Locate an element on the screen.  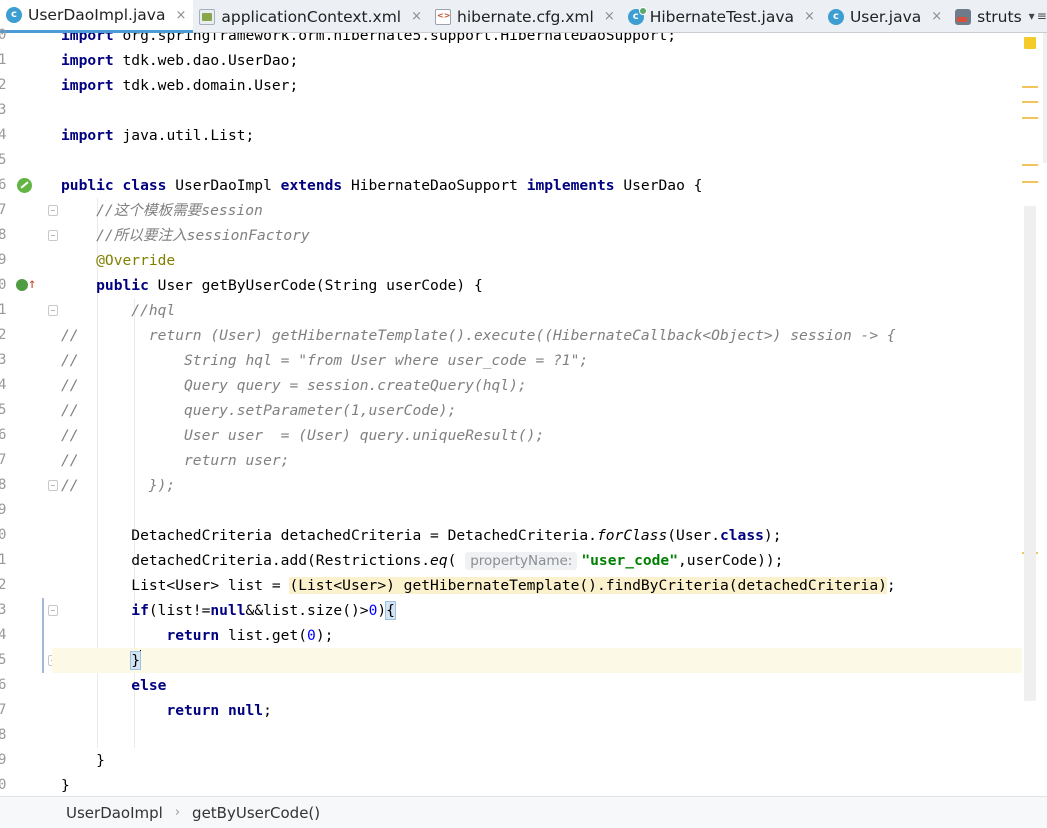
keyword: else is located at coordinates (149, 685).